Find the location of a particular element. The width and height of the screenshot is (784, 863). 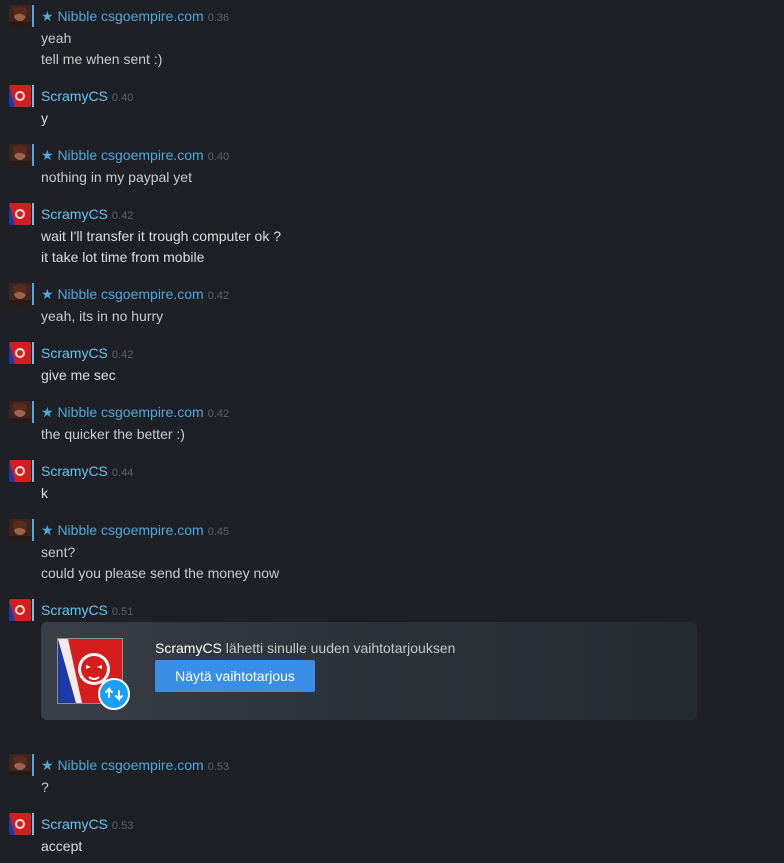

message-text: k is located at coordinates (44, 493).